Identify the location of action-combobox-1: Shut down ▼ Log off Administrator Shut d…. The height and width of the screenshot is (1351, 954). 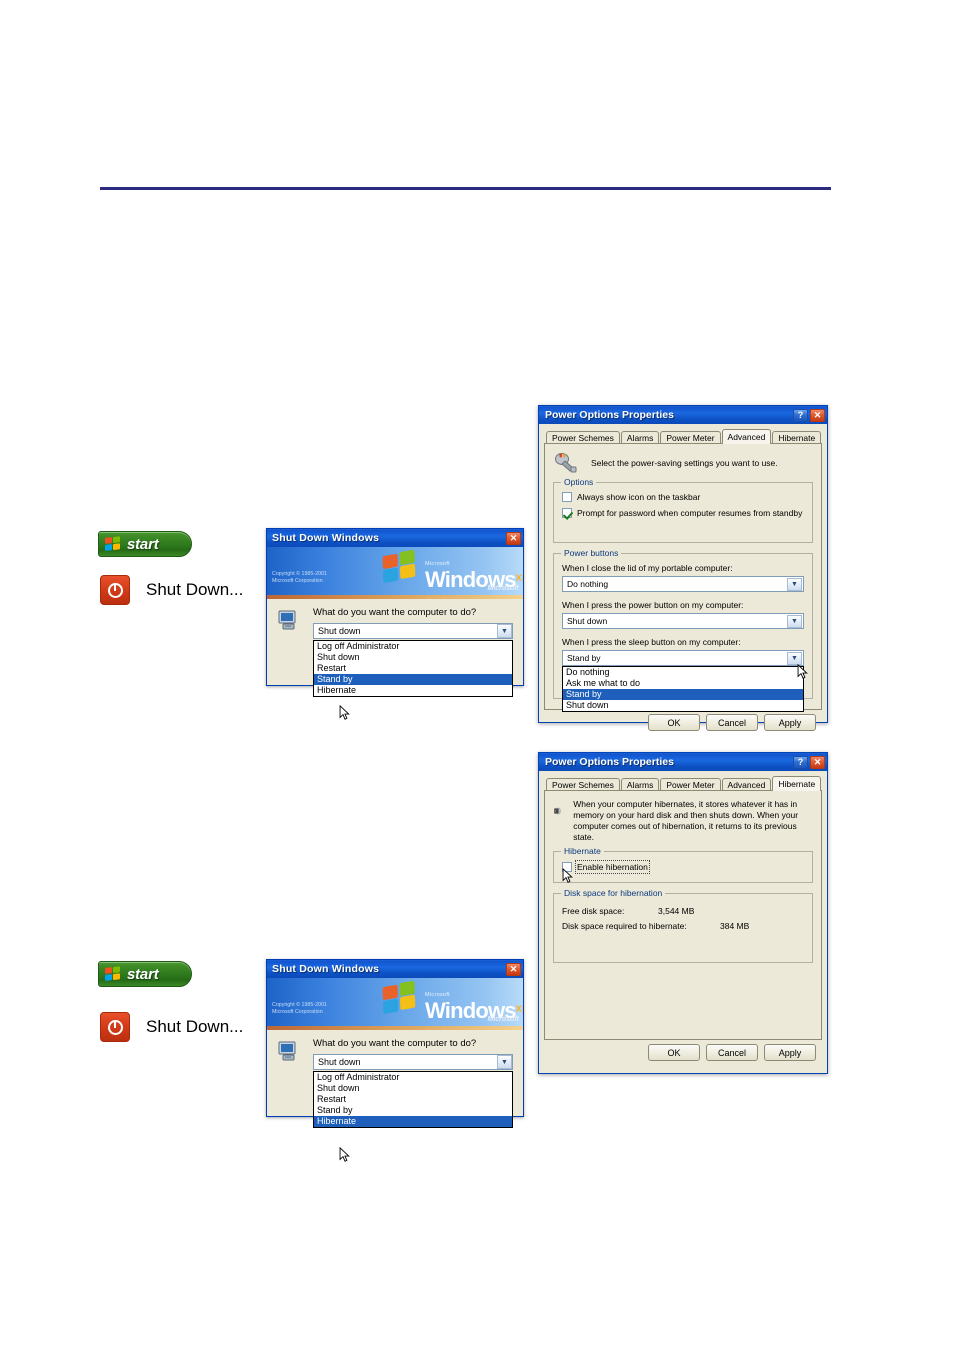
(413, 660).